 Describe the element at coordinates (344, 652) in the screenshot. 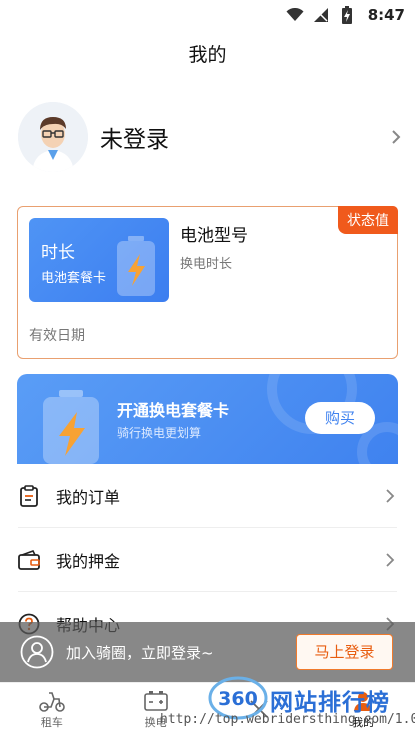

I see `login-button: 马上登录` at that location.